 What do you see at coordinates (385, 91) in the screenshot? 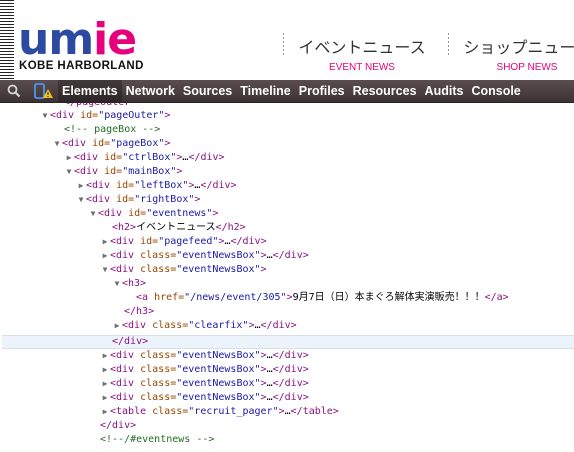
I see `tab-resources: Resources` at bounding box center [385, 91].